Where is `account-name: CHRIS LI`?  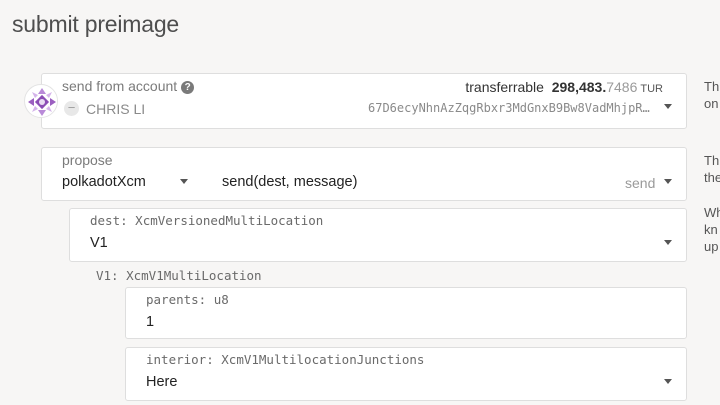
account-name: CHRIS LI is located at coordinates (116, 109).